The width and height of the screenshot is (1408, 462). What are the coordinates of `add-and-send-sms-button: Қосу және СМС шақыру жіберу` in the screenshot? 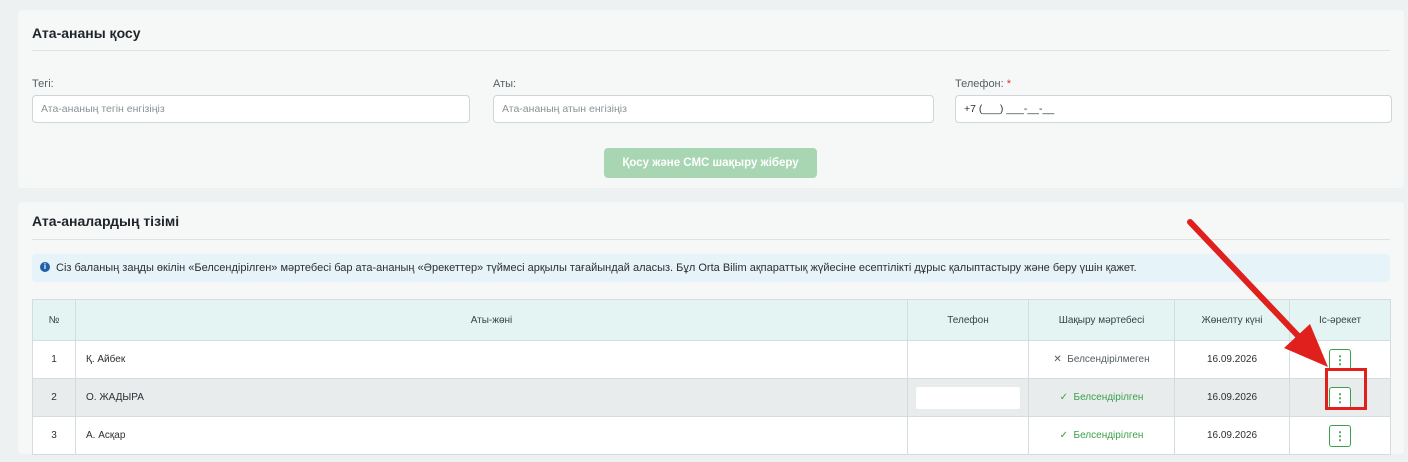 It's located at (710, 163).